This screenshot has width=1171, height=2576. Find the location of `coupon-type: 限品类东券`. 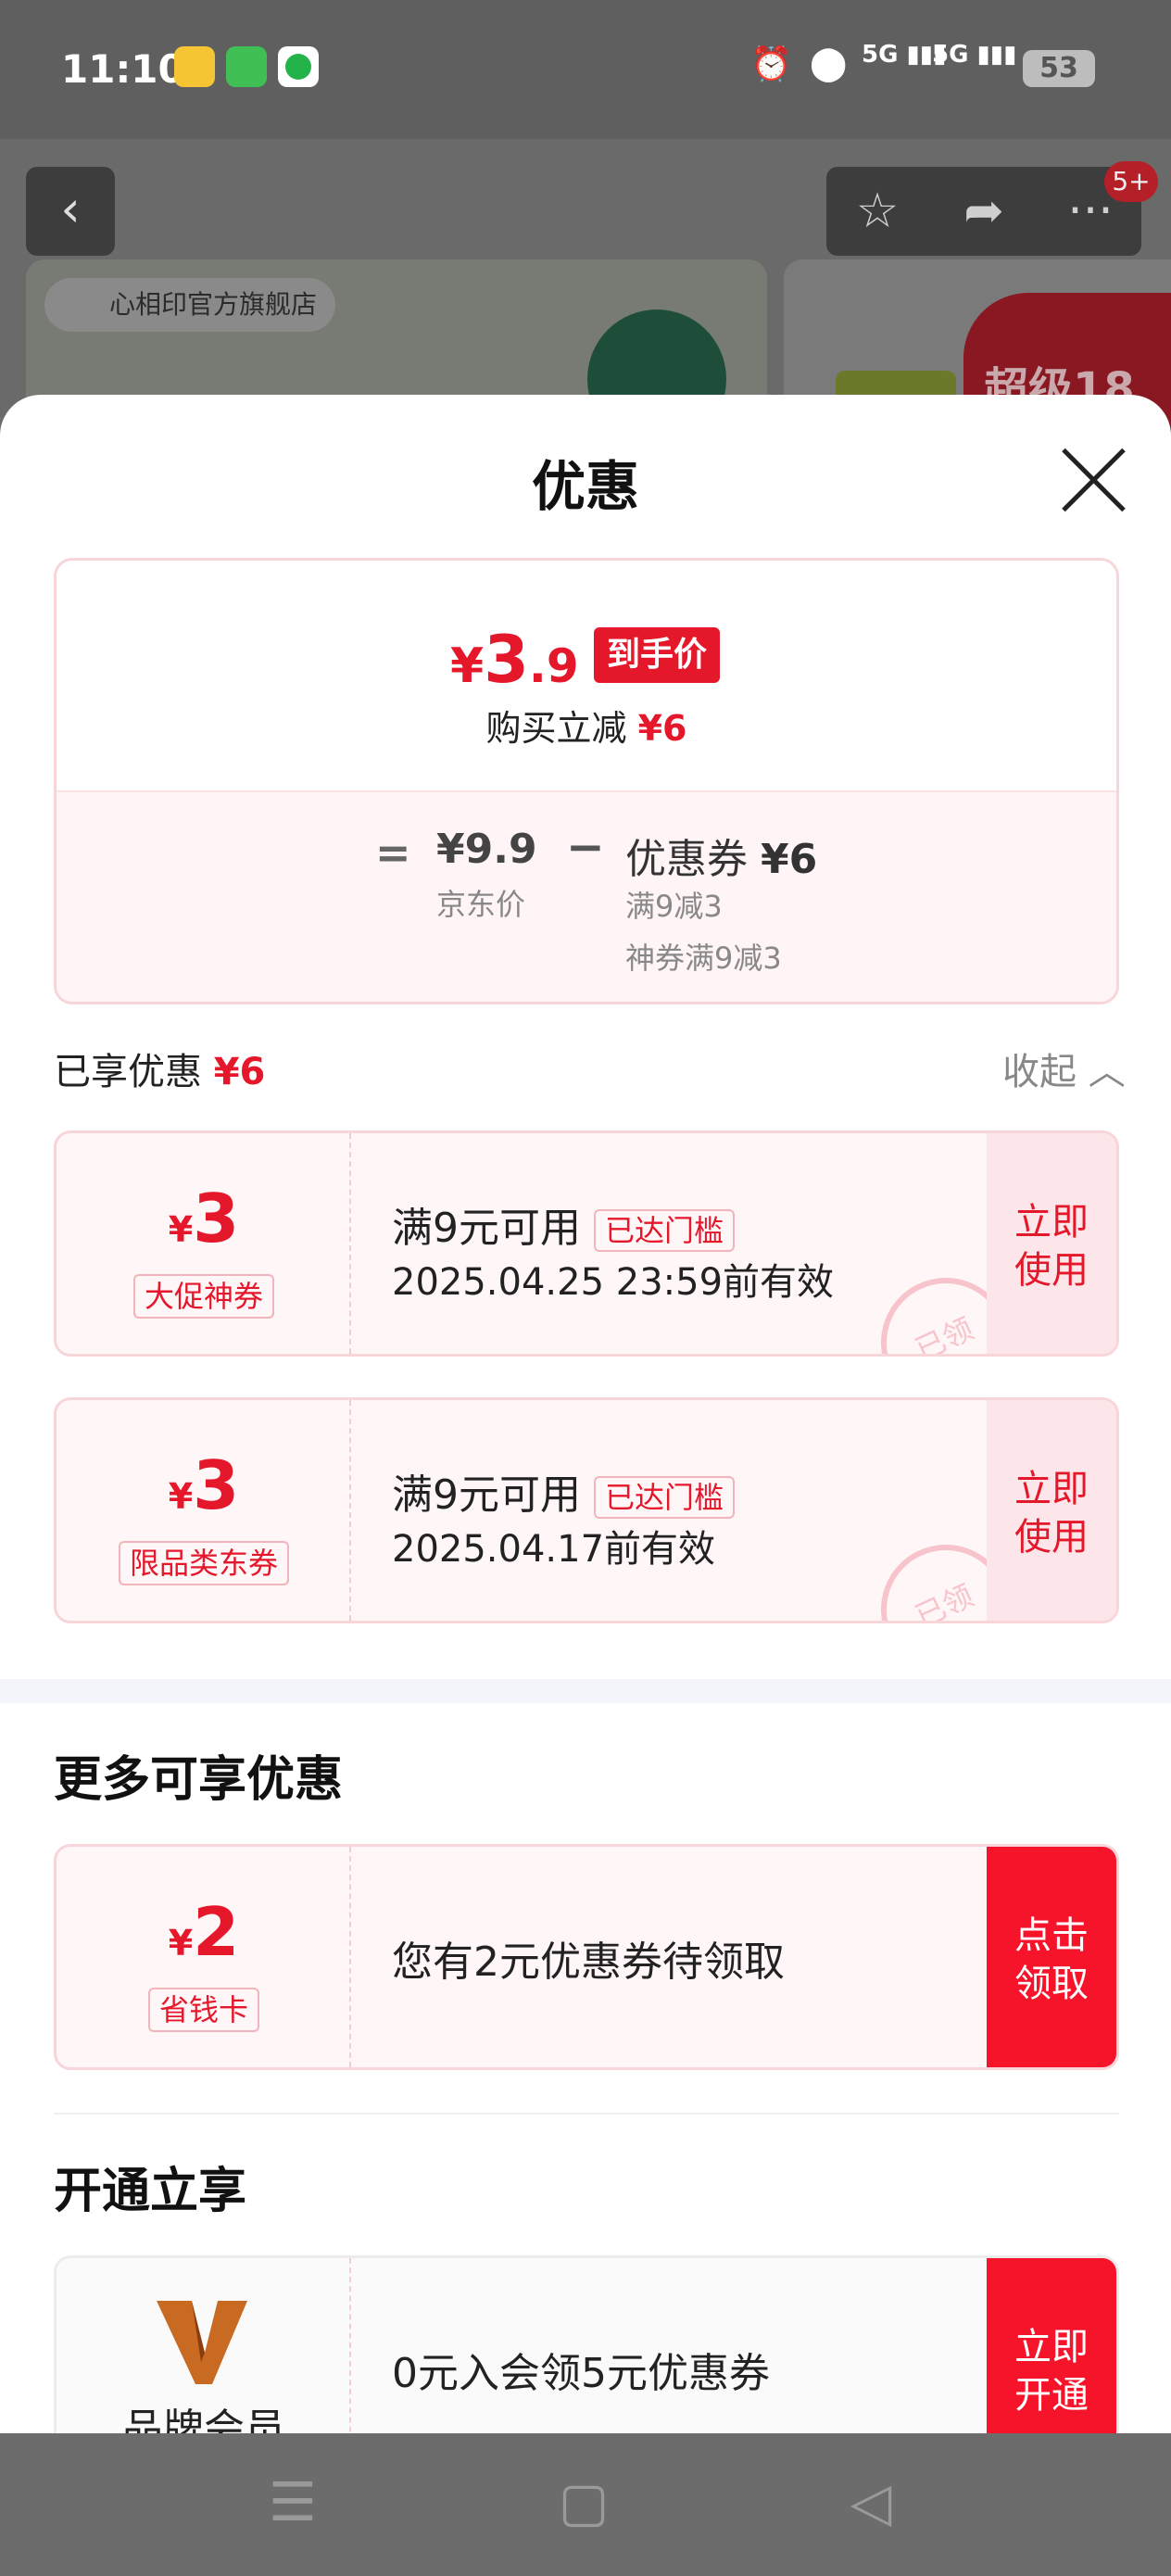

coupon-type: 限品类东券 is located at coordinates (204, 1563).